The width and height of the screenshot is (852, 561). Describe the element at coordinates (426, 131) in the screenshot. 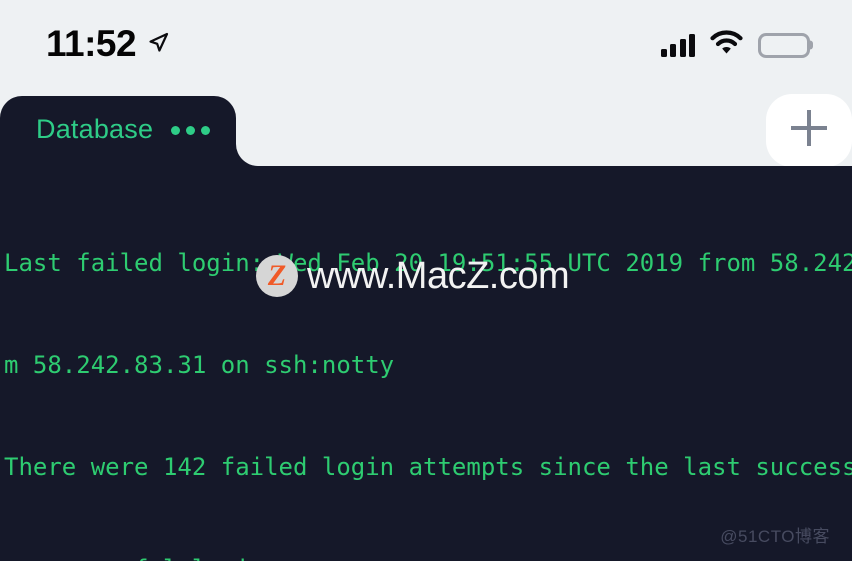

I see `tab-strip: Database` at that location.